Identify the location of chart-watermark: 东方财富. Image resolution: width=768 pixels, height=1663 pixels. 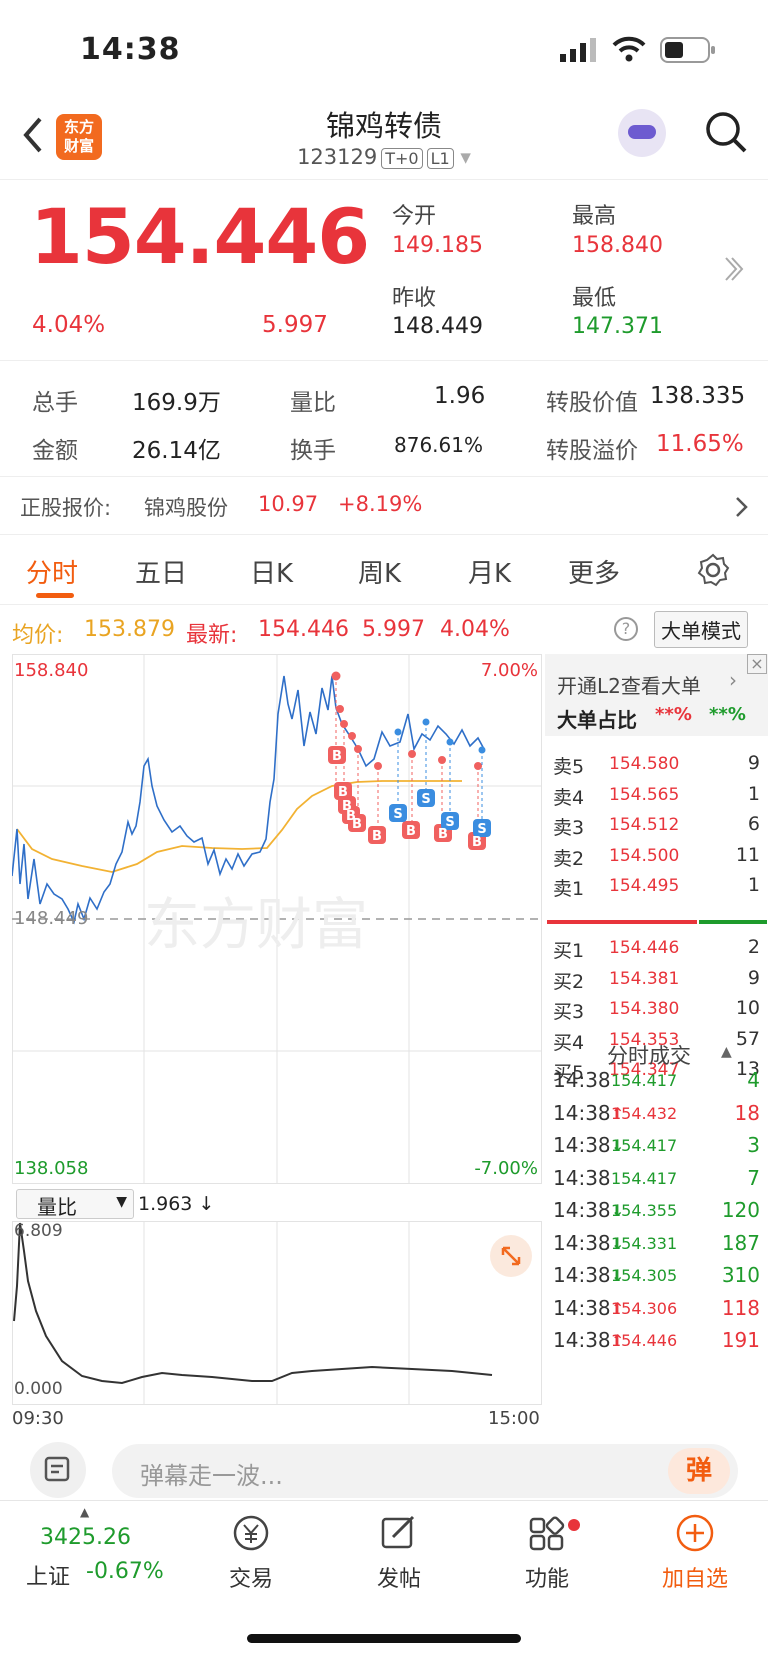
(256, 925).